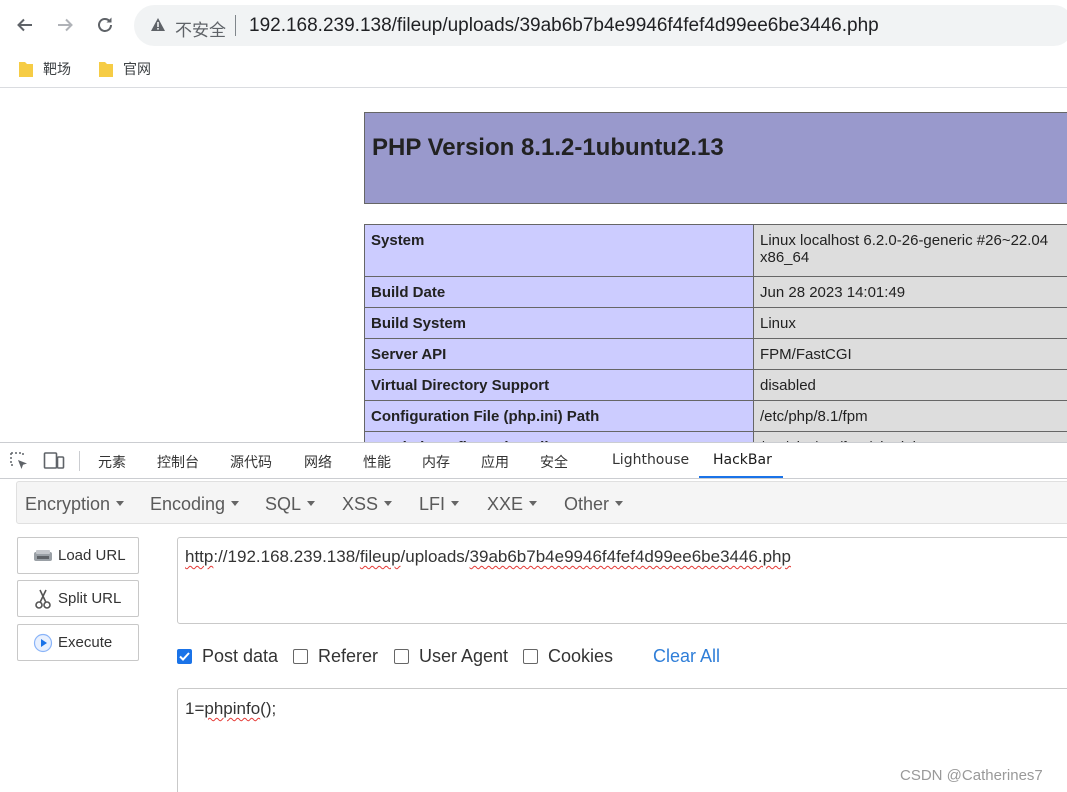  What do you see at coordinates (559, 250) in the screenshot?
I see `row-key: System` at bounding box center [559, 250].